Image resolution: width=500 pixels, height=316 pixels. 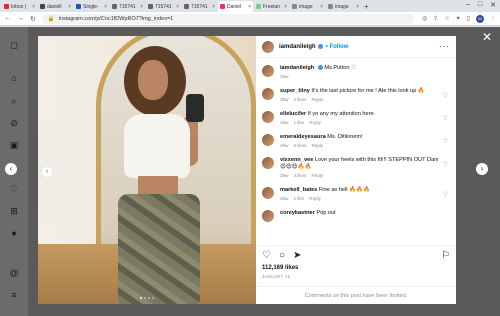 What do you see at coordinates (14, 45) in the screenshot?
I see `instagram-logo-icon: ◻` at bounding box center [14, 45].